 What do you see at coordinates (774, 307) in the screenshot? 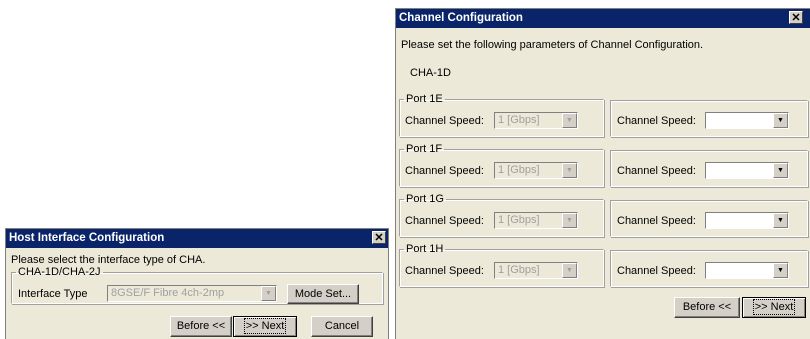
I see `channel-next-button: >> Next` at bounding box center [774, 307].